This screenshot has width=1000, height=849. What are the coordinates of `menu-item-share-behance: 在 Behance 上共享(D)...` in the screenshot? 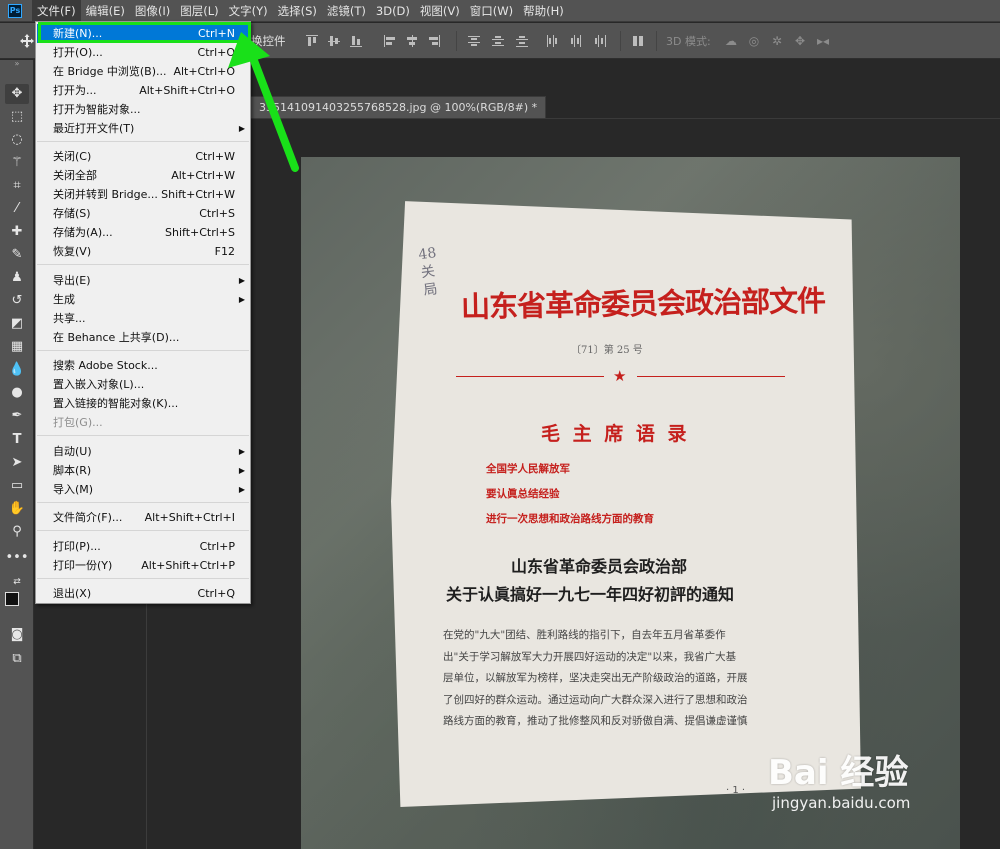 It's located at (143, 337).